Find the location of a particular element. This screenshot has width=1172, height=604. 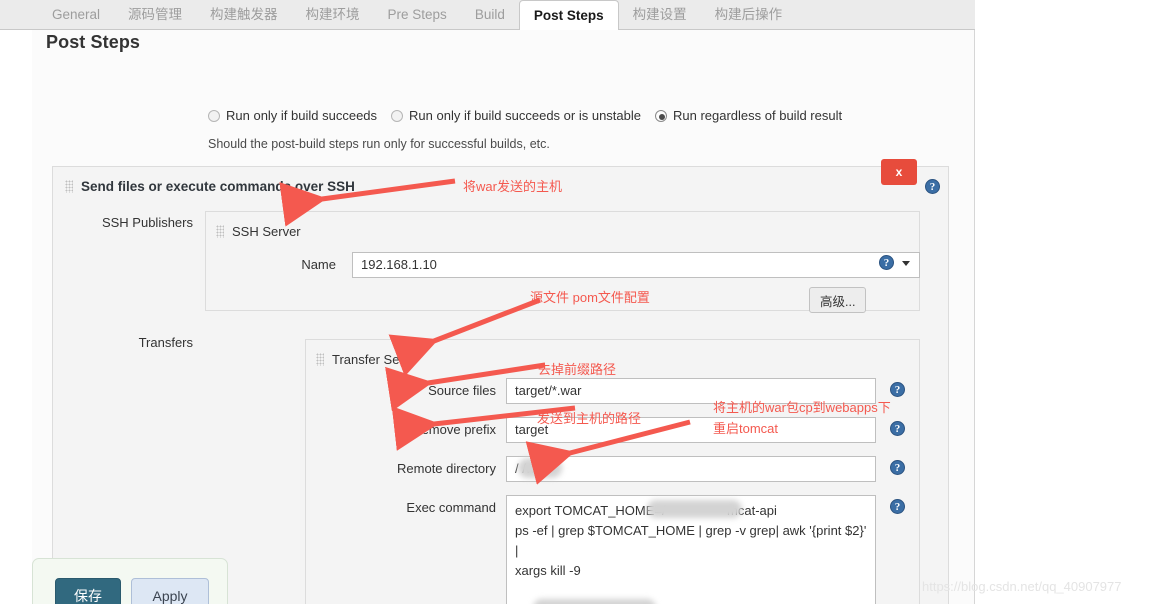

remote-directory-input: / /war is located at coordinates (691, 469).